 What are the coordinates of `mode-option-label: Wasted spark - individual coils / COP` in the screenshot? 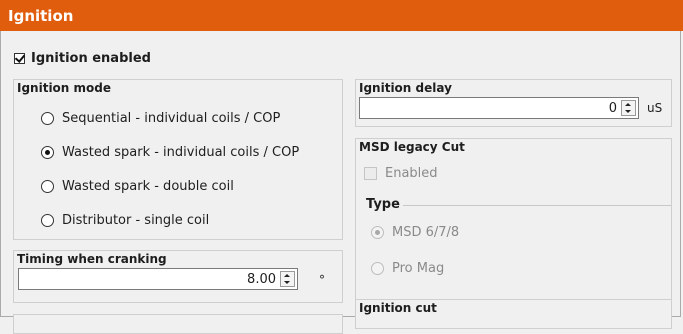 It's located at (181, 152).